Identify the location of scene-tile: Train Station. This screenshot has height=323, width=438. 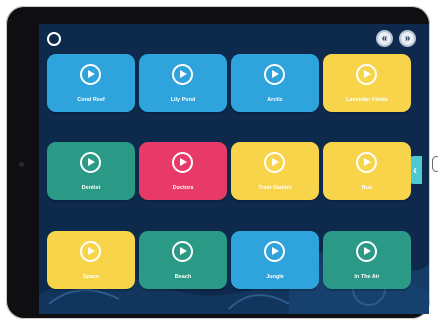
(275, 171).